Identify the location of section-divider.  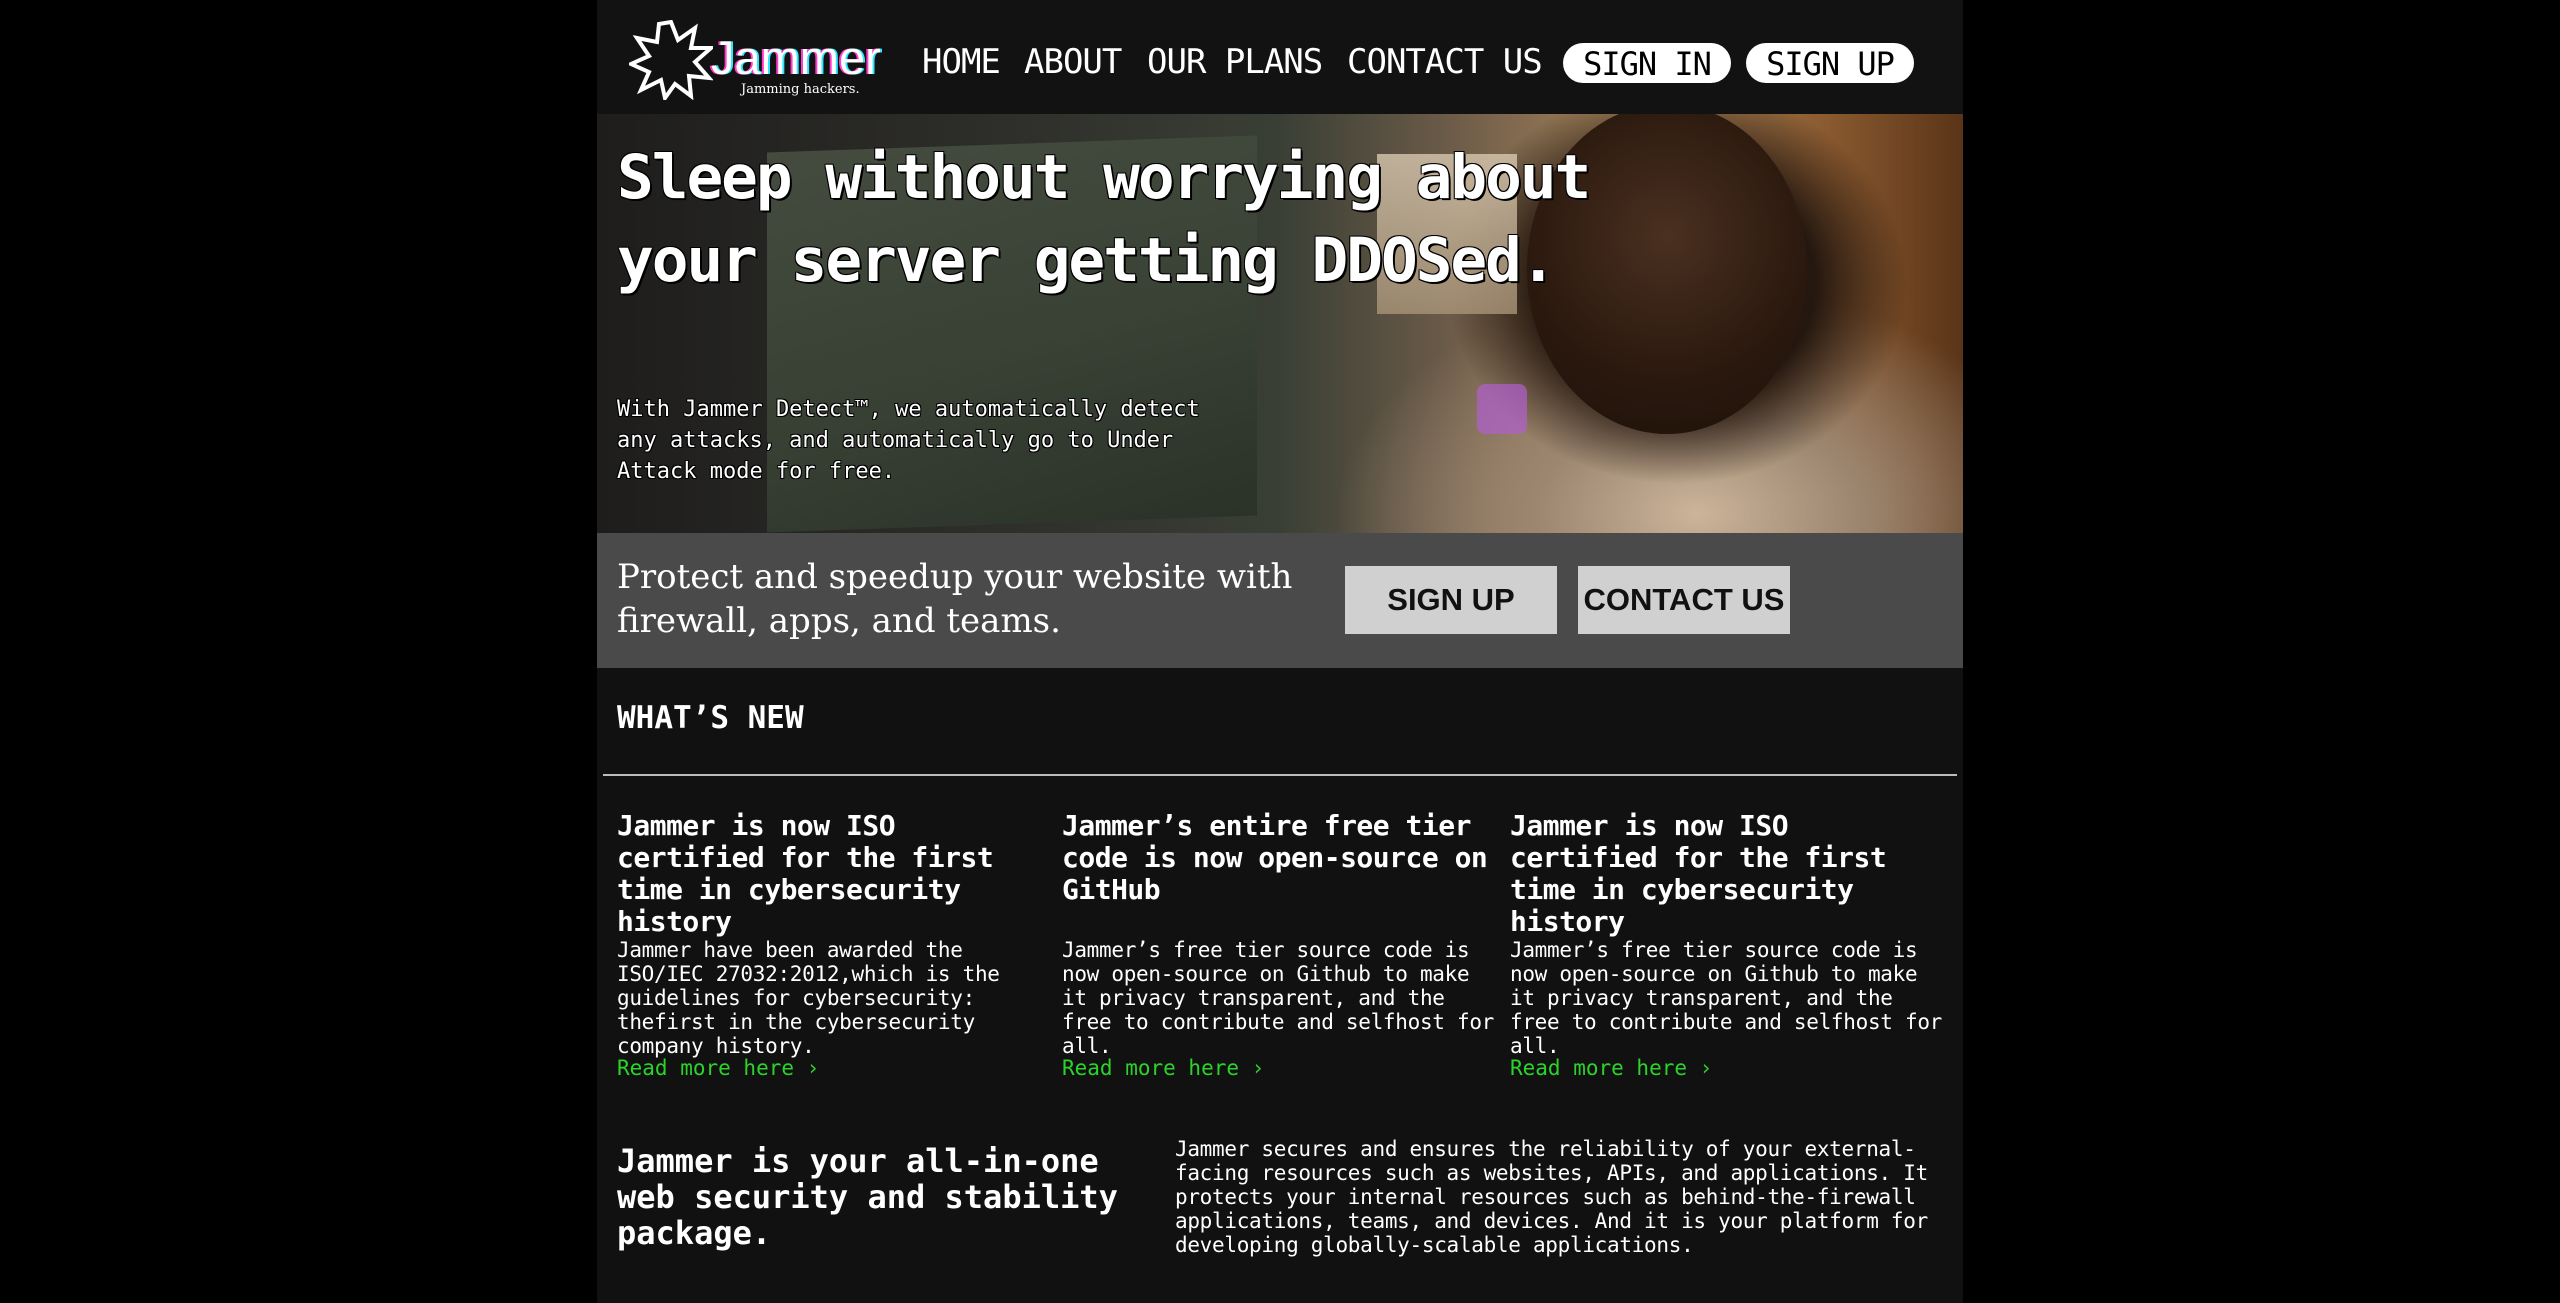
(1280, 775).